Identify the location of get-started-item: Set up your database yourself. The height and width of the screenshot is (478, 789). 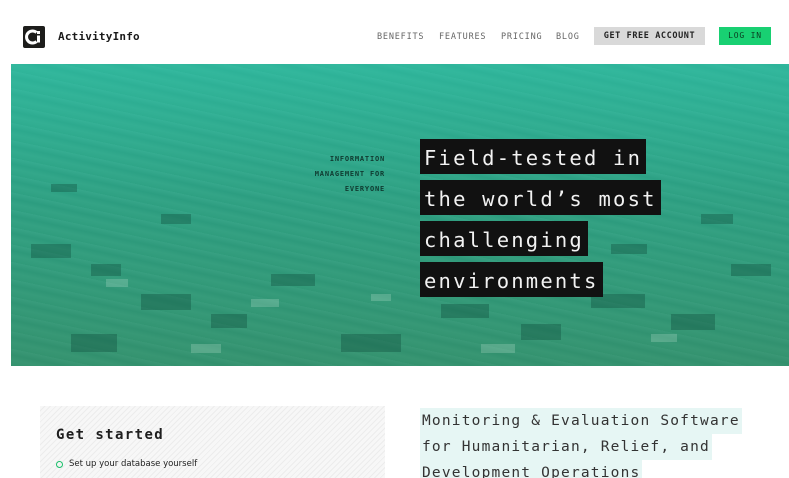
(126, 464).